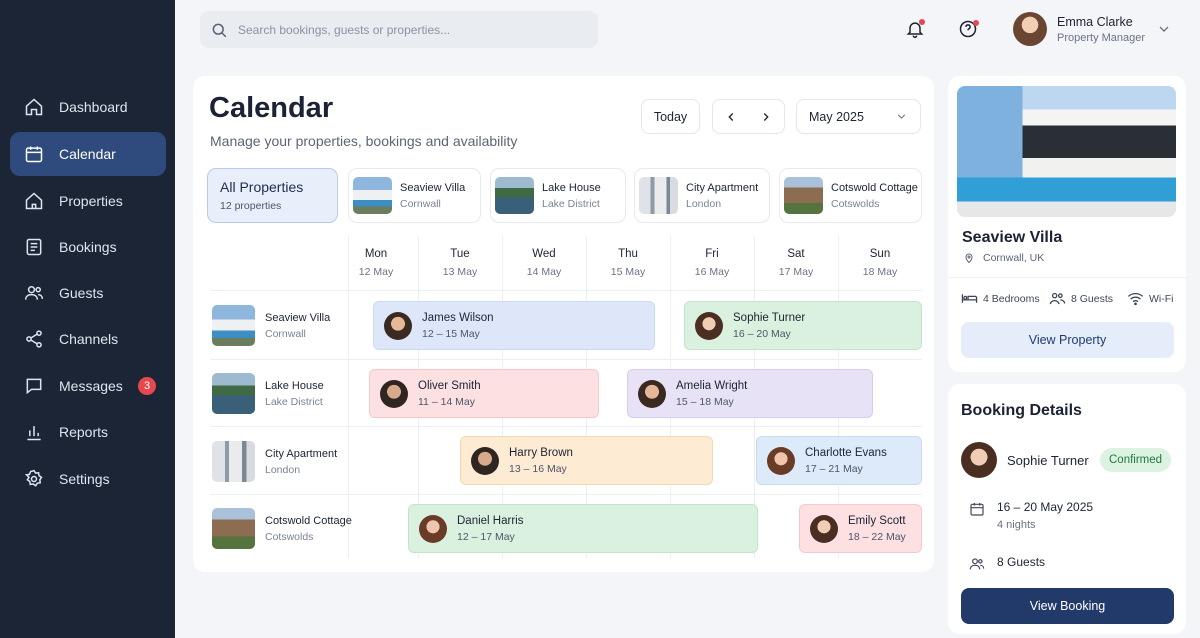  I want to click on row-property-location: Cornwall, so click(285, 333).